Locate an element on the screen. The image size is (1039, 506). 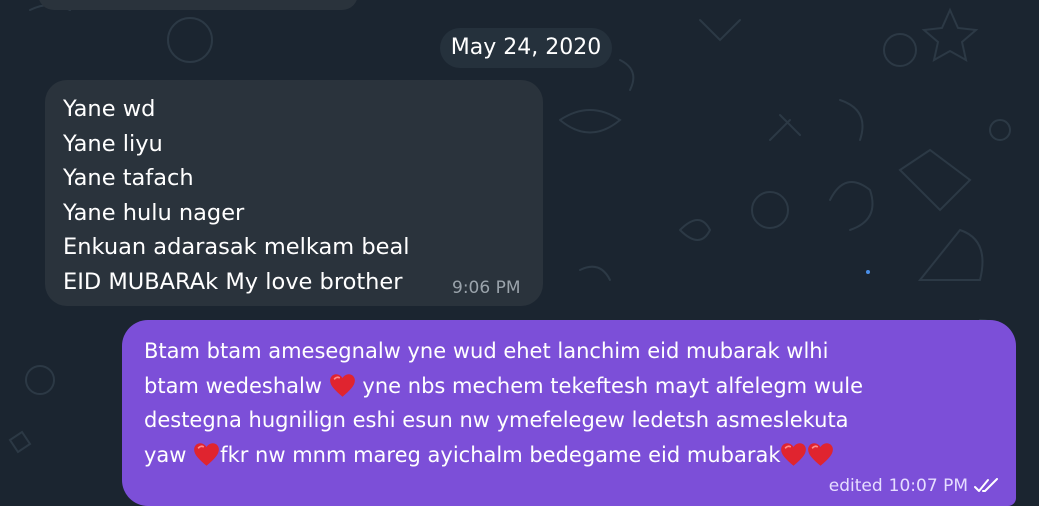
message-line: Yane wd is located at coordinates (109, 109).